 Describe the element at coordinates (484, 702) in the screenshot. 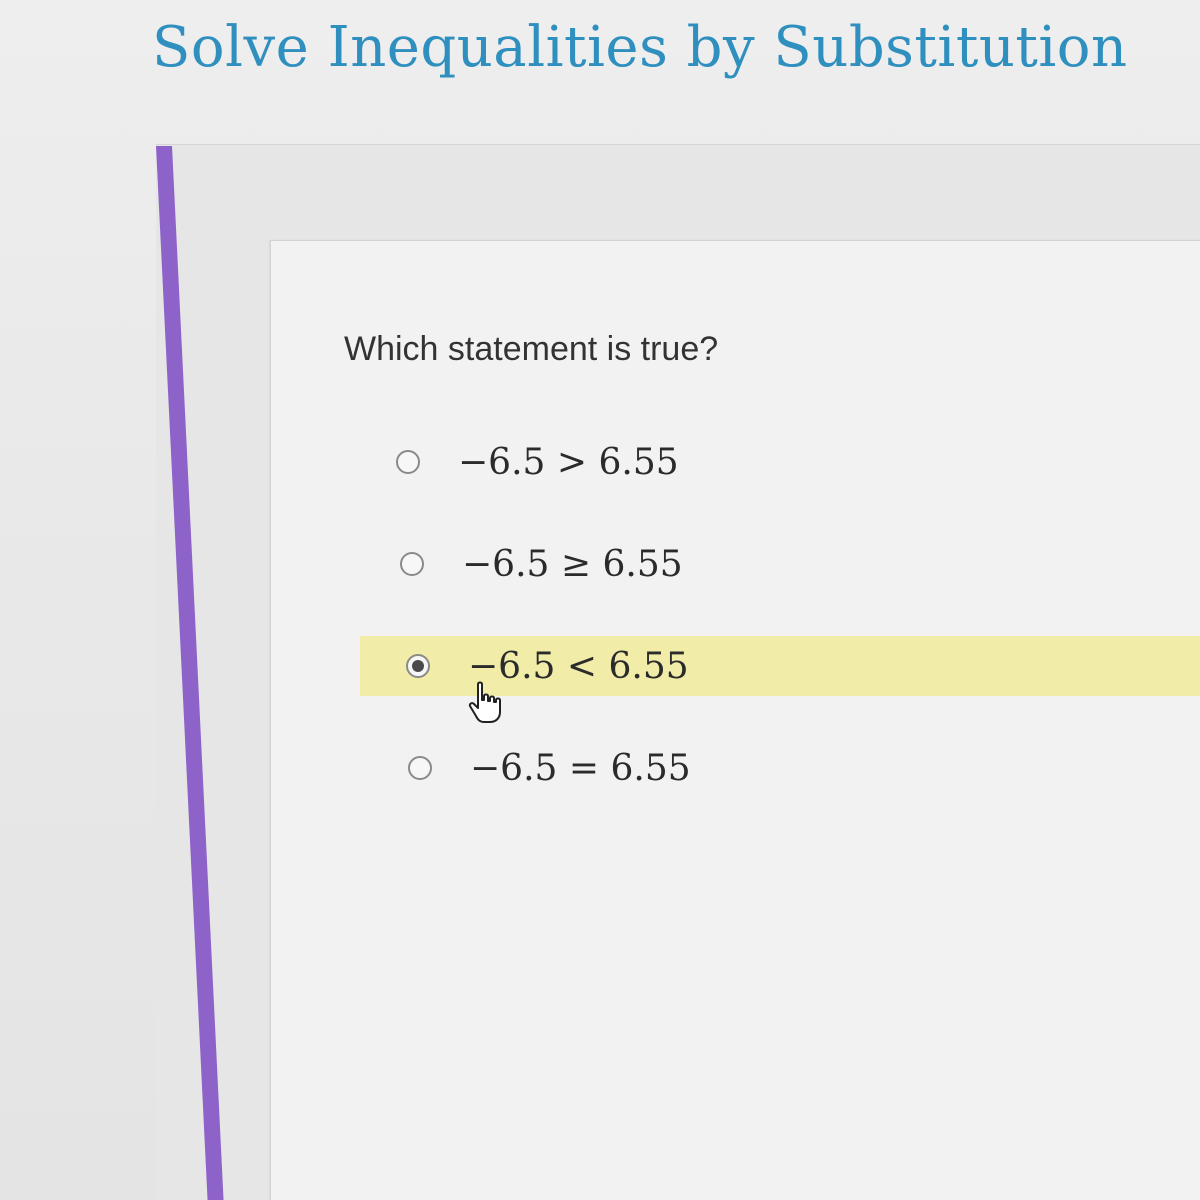

I see `hand-pointer-icon` at that location.